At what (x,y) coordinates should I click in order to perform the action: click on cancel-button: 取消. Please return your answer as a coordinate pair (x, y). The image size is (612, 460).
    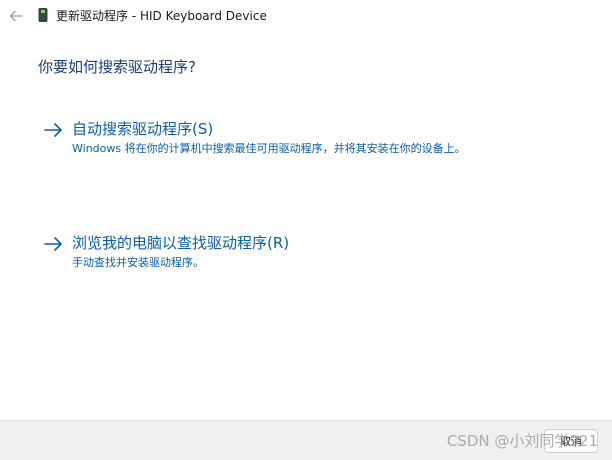
    Looking at the image, I should click on (571, 441).